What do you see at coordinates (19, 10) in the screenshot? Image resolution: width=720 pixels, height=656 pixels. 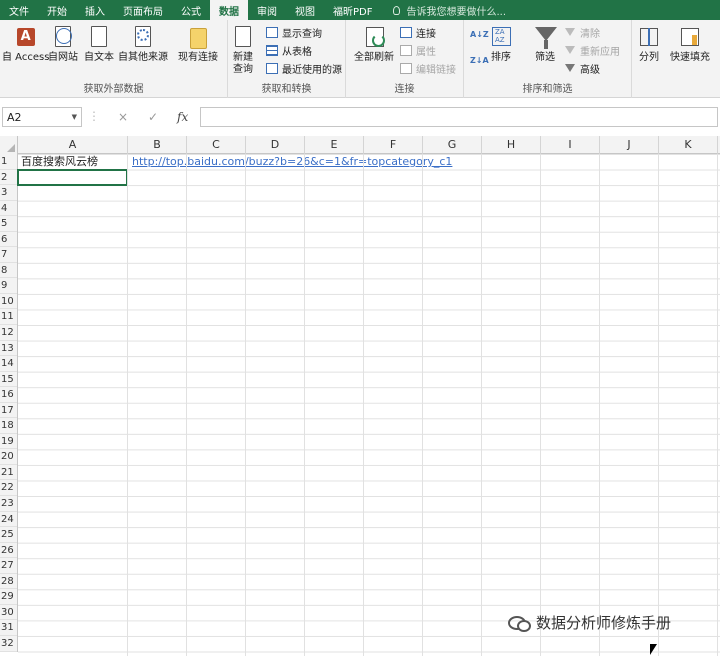 I see `tab-file: 文件` at bounding box center [19, 10].